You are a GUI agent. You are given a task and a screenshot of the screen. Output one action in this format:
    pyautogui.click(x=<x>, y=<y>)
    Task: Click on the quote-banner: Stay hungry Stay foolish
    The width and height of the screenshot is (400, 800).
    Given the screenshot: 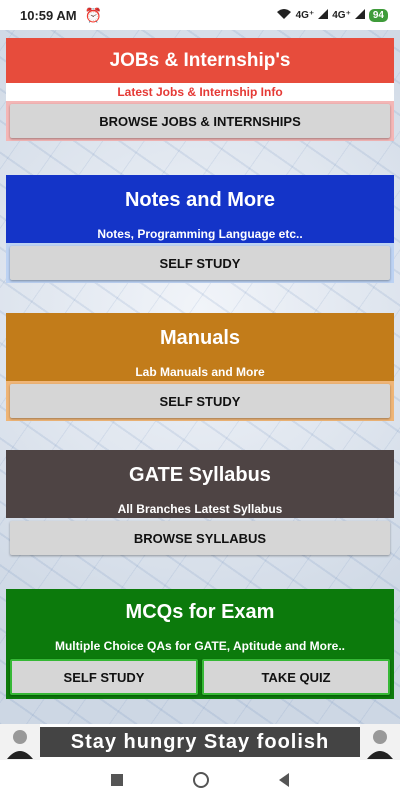 What is the action you would take?
    pyautogui.click(x=200, y=742)
    